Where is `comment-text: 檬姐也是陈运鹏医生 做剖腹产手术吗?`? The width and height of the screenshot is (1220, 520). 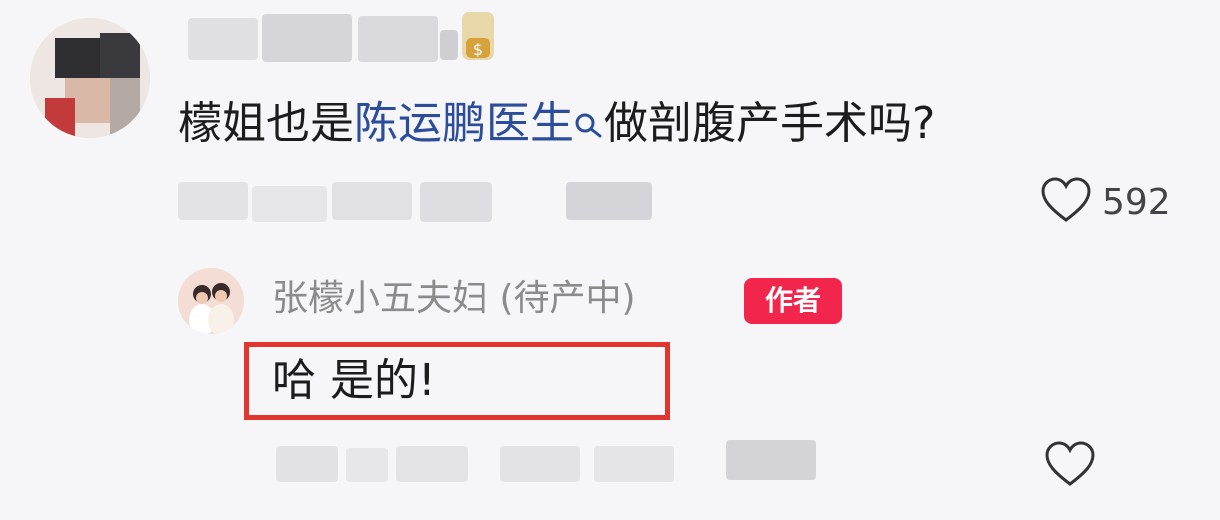 comment-text: 檬姐也是陈运鹏医生 做剖腹产手术吗? is located at coordinates (556, 126).